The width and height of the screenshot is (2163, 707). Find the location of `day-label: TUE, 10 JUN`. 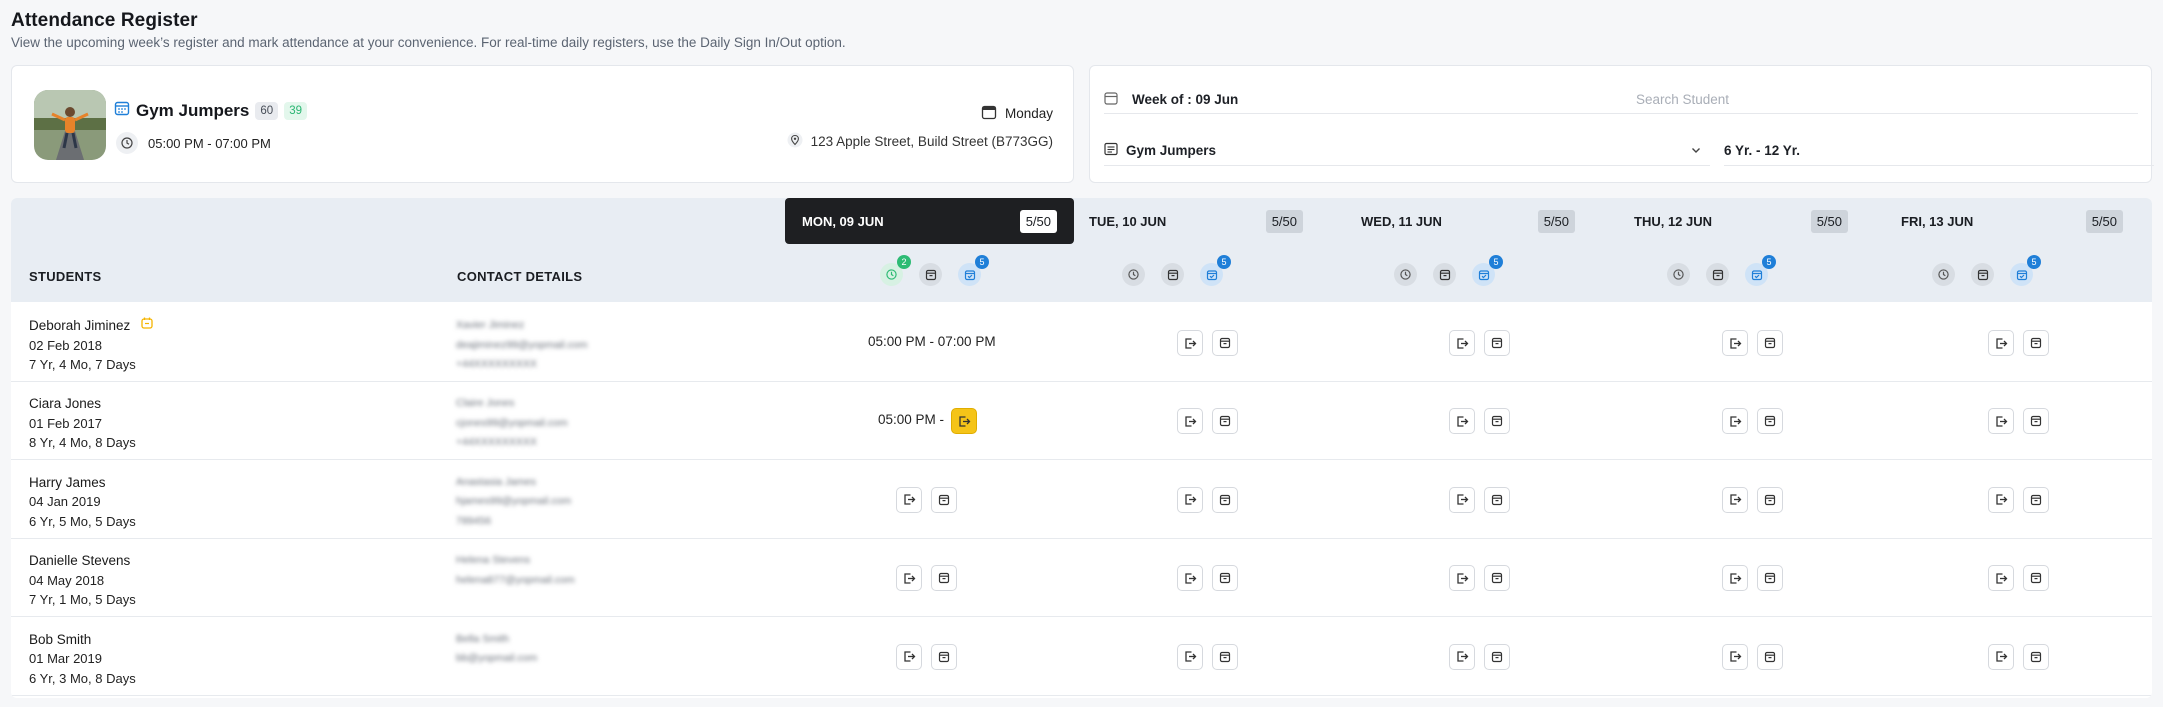

day-label: TUE, 10 JUN is located at coordinates (1128, 221).